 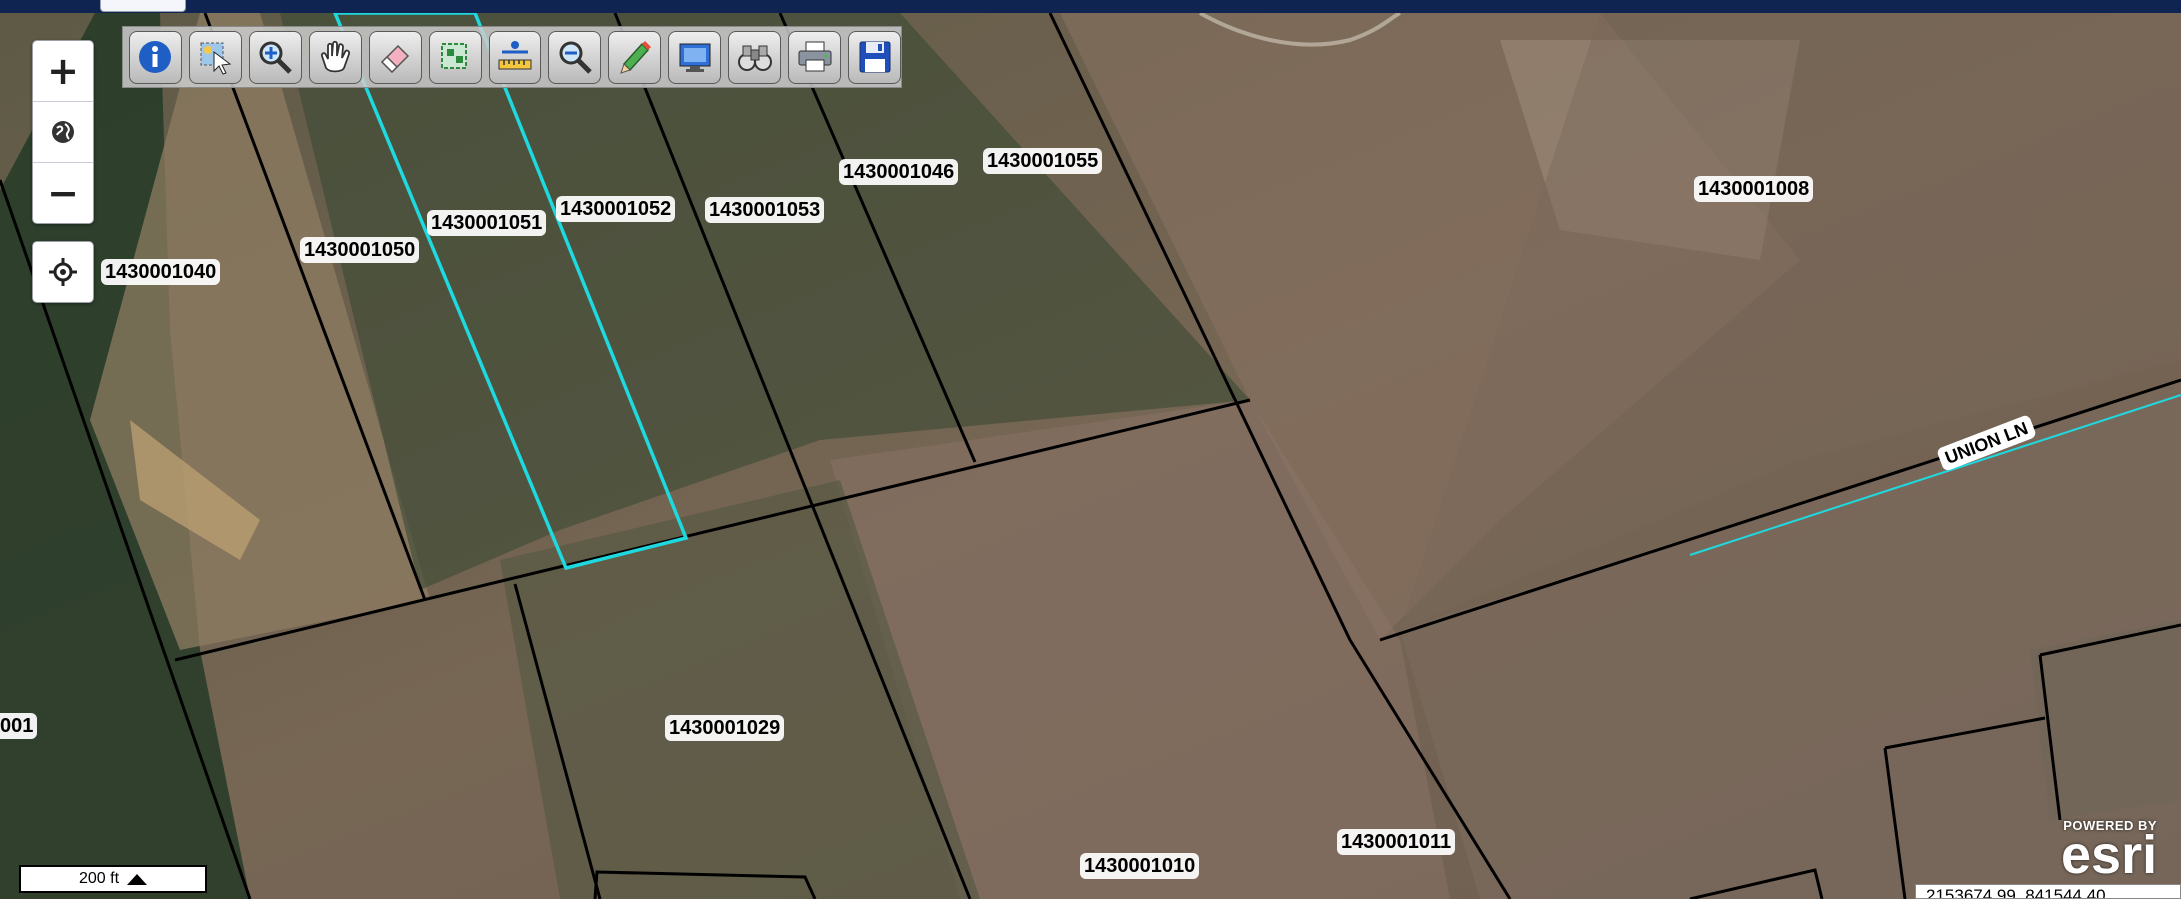 What do you see at coordinates (2109, 855) in the screenshot?
I see `esri-logo: esri` at bounding box center [2109, 855].